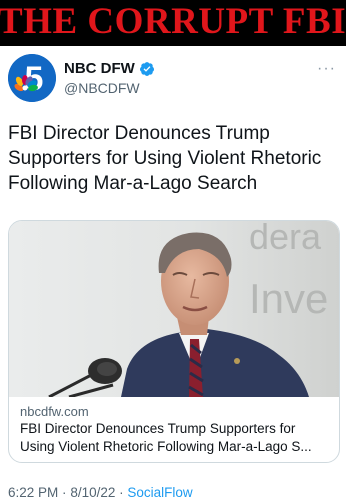 The height and width of the screenshot is (500, 346). I want to click on wall-letters-top: dera, so click(285, 239).